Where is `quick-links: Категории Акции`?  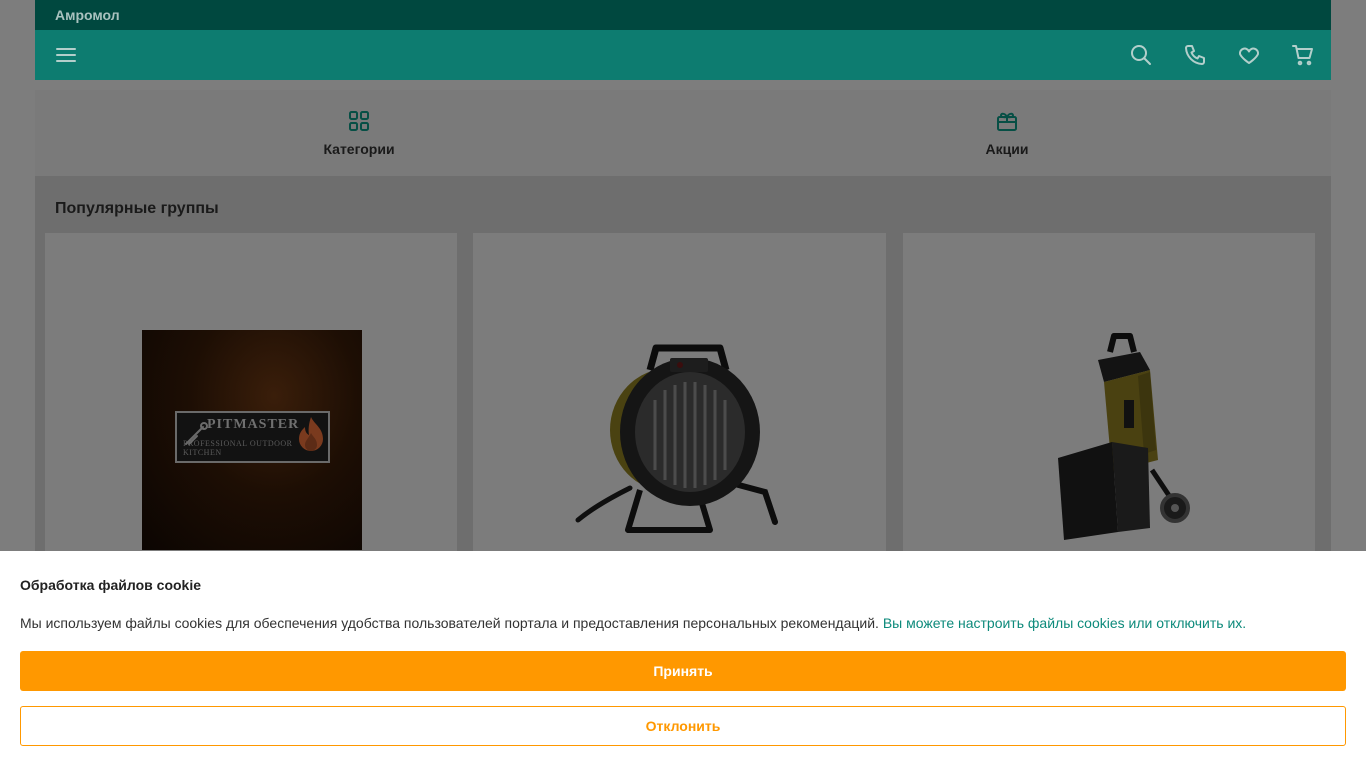
quick-links: Категории Акции is located at coordinates (683, 133).